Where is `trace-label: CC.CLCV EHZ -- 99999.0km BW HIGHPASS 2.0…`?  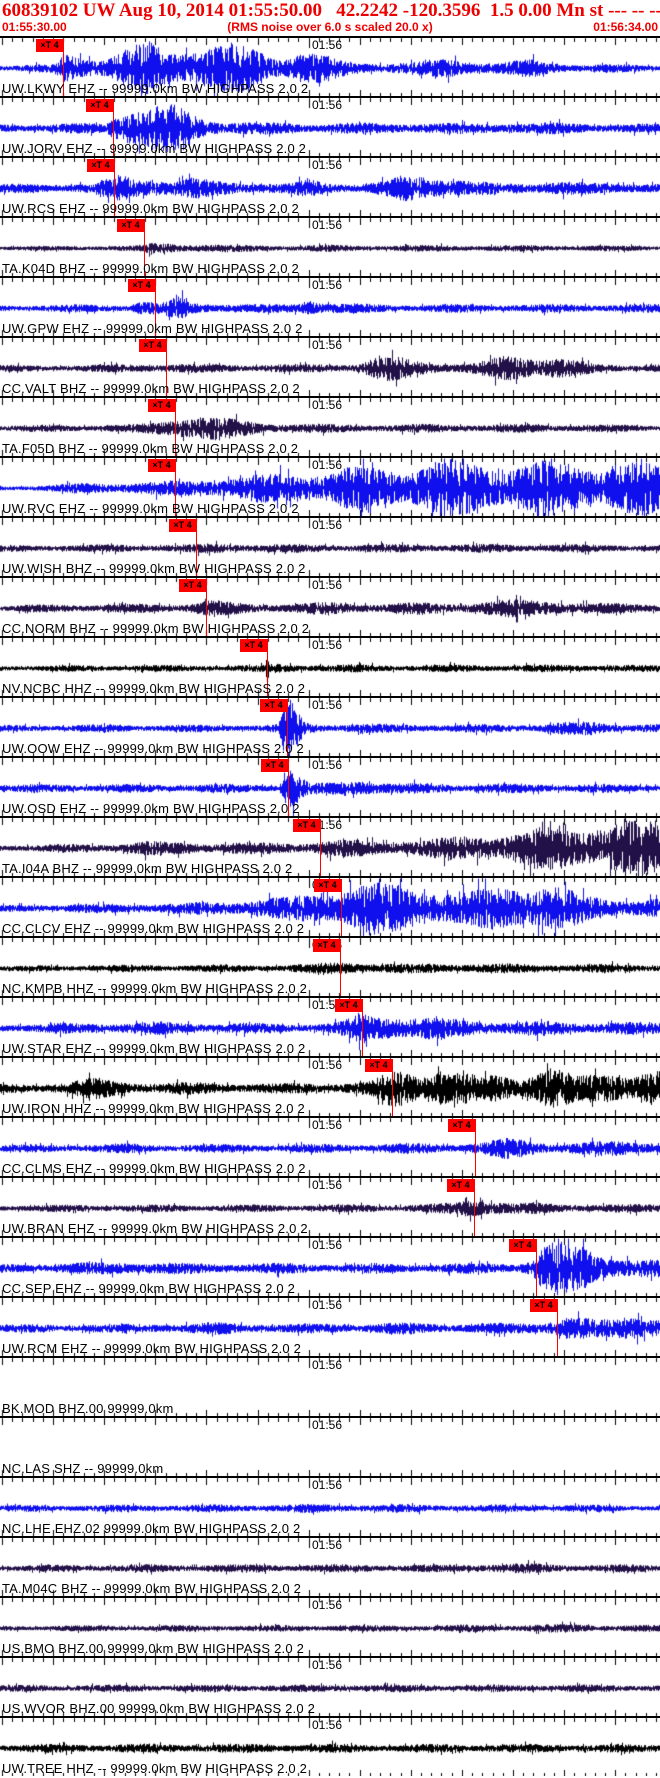
trace-label: CC.CLCV EHZ -- 99999.0km BW HIGHPASS 2.0… is located at coordinates (153, 928).